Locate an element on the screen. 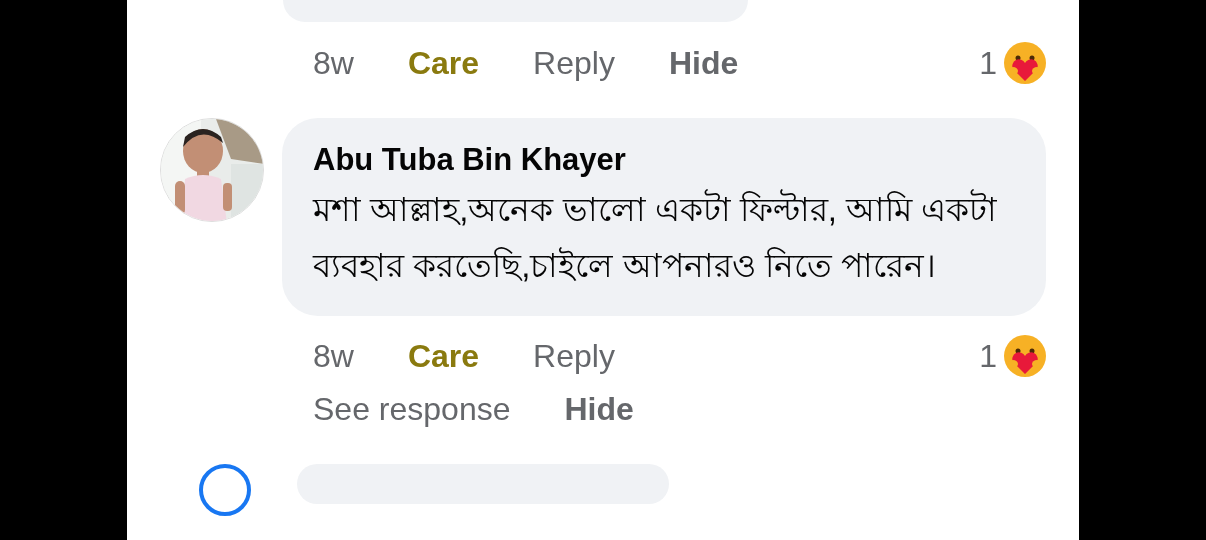 The image size is (1206, 540). comment-text: মশা আল্লাহ,অনেক ভালো একটা ফিল্টার, আমি একটা ব্যবহার করতেছি,চাইলে আপনারও নিতে পারেন। is located at coordinates (656, 237).